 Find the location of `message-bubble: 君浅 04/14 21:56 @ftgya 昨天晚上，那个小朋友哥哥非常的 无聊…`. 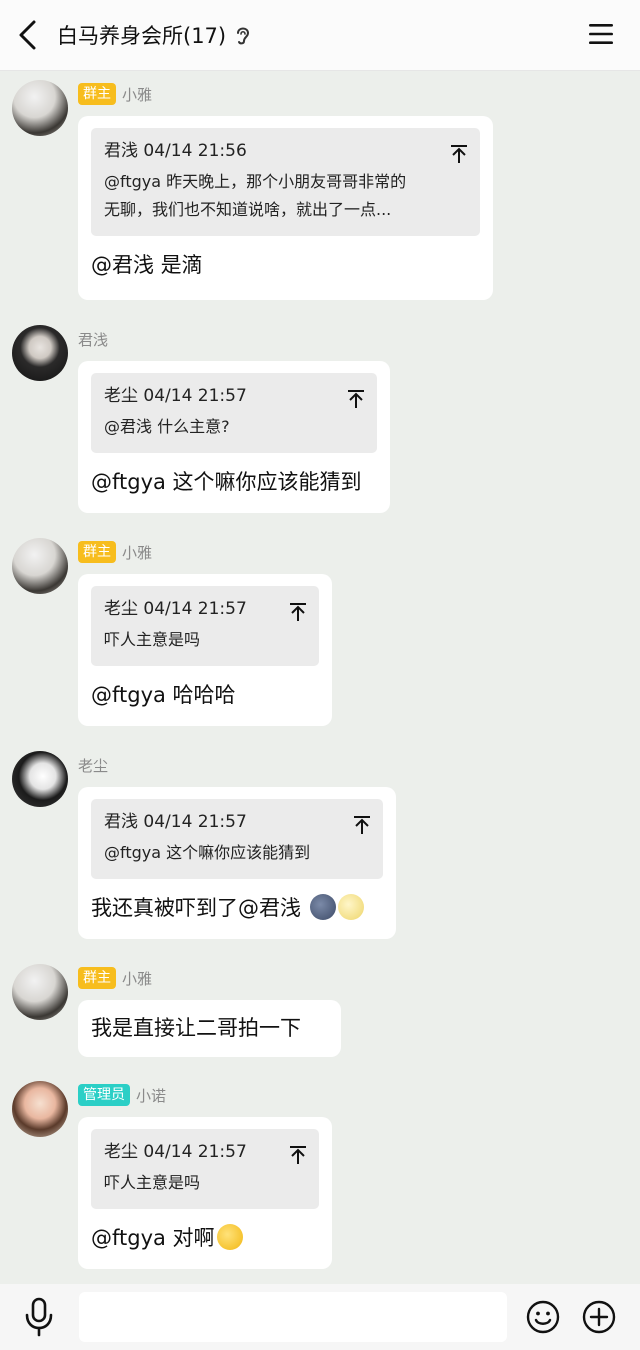

message-bubble: 君浅 04/14 21:56 @ftgya 昨天晚上，那个小朋友哥哥非常的 无聊… is located at coordinates (285, 208).